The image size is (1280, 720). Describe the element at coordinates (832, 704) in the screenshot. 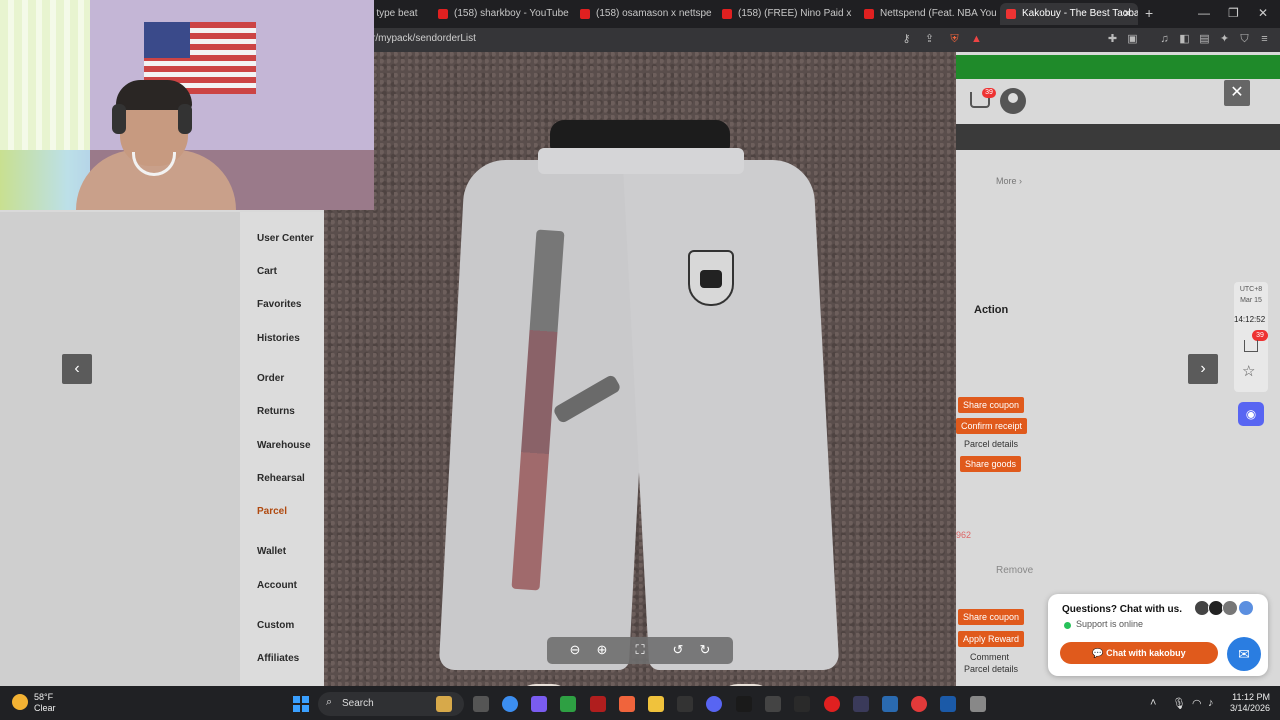

I see `opera-icon` at that location.